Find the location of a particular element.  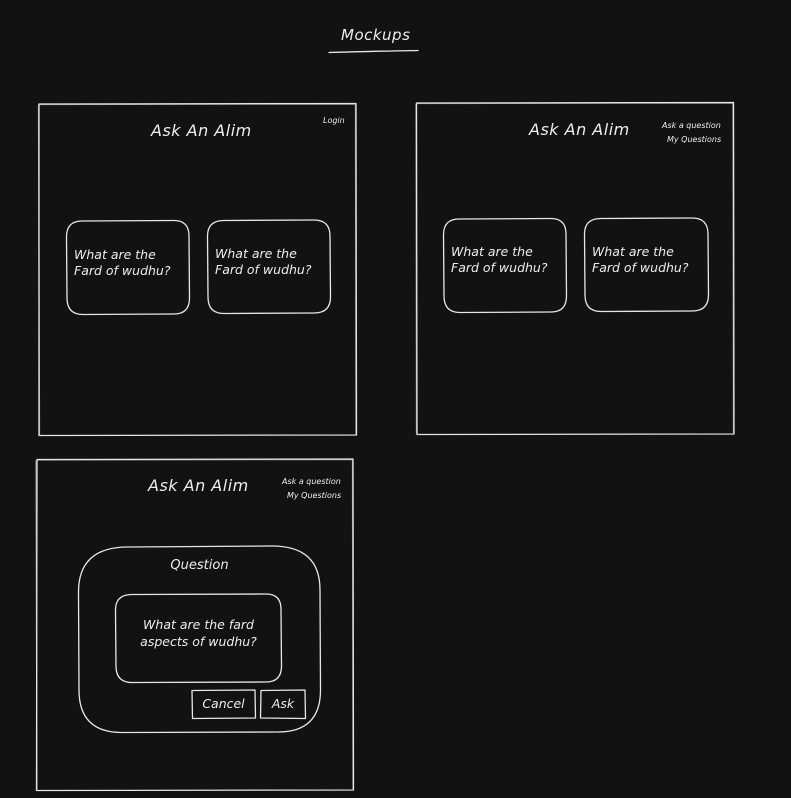

heading-underline is located at coordinates (373, 51).